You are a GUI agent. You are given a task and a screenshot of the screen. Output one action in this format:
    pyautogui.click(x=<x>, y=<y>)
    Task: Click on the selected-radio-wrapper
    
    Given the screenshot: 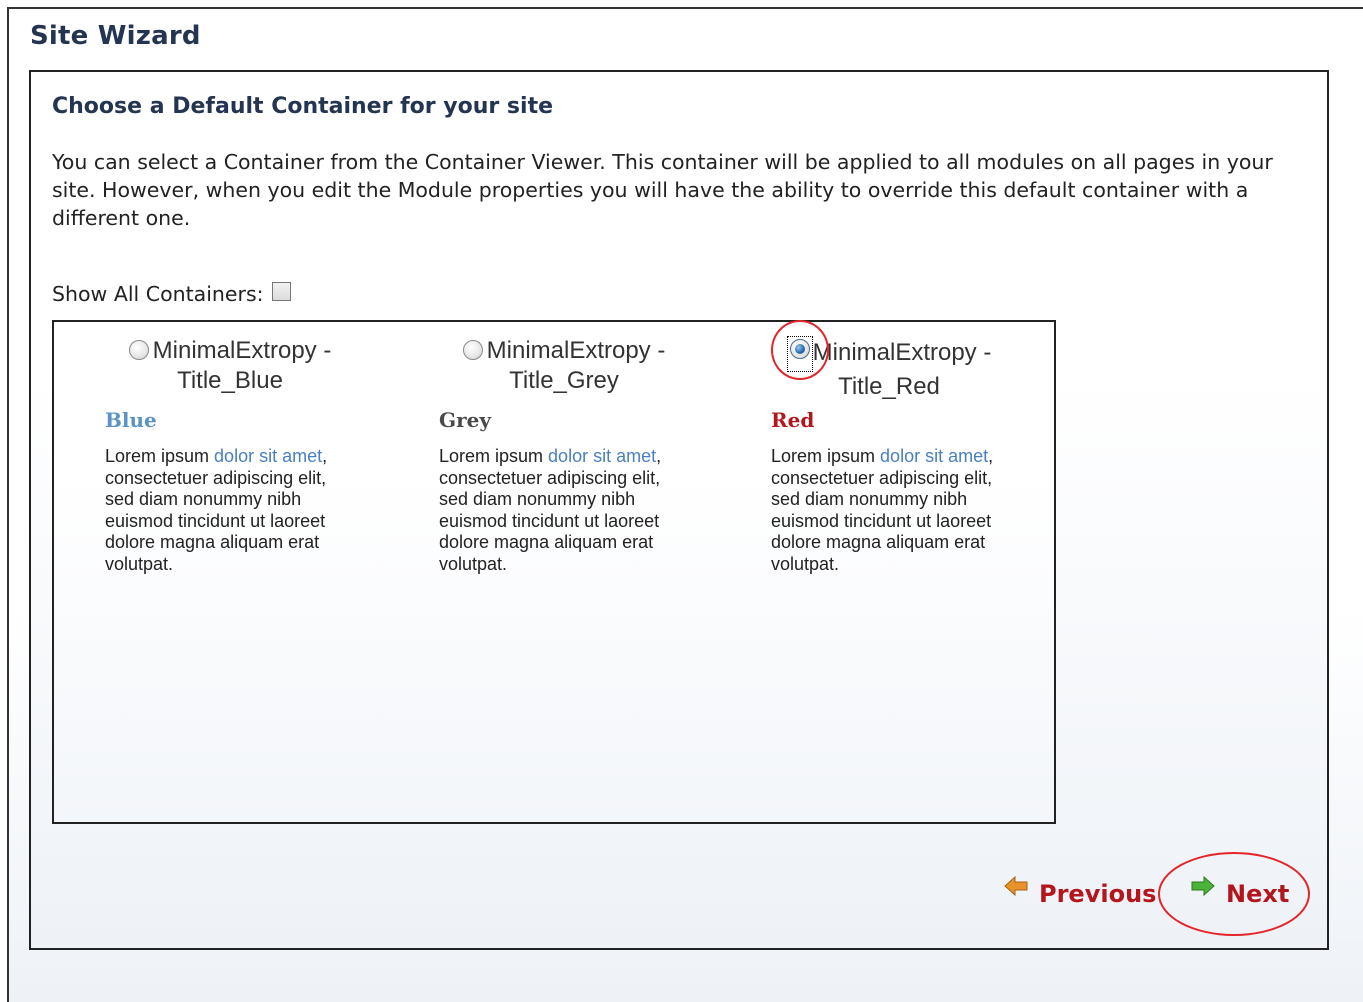 What is the action you would take?
    pyautogui.click(x=799, y=350)
    